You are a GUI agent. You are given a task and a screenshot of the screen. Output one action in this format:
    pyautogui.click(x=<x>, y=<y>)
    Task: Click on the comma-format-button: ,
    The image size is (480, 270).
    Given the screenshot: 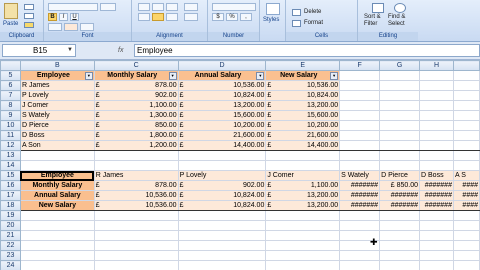 What is the action you would take?
    pyautogui.click(x=246, y=17)
    